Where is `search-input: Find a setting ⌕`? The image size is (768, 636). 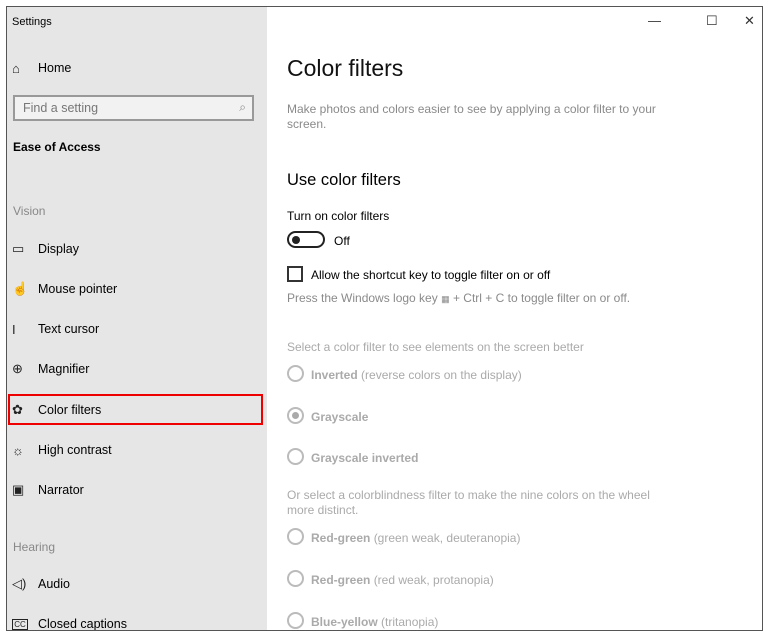
search-input: Find a setting ⌕ is located at coordinates (133, 108).